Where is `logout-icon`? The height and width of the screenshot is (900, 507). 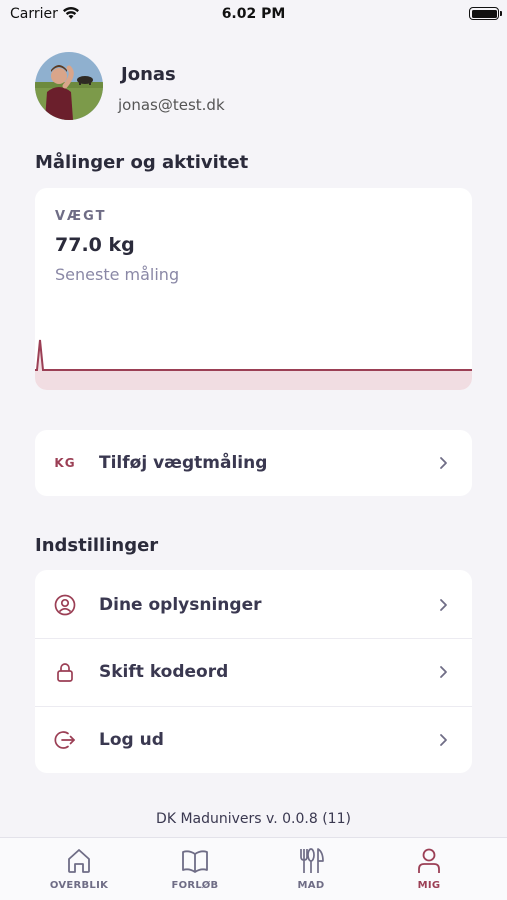
logout-icon is located at coordinates (64, 740).